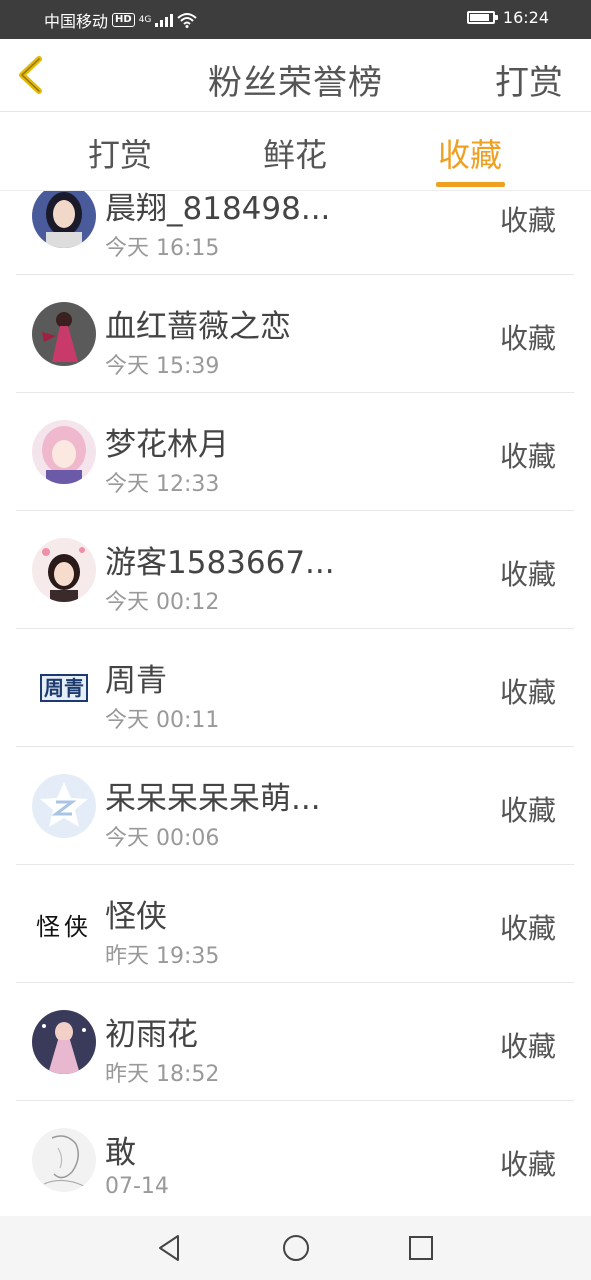  What do you see at coordinates (170, 1248) in the screenshot?
I see `nav-back-icon` at bounding box center [170, 1248].